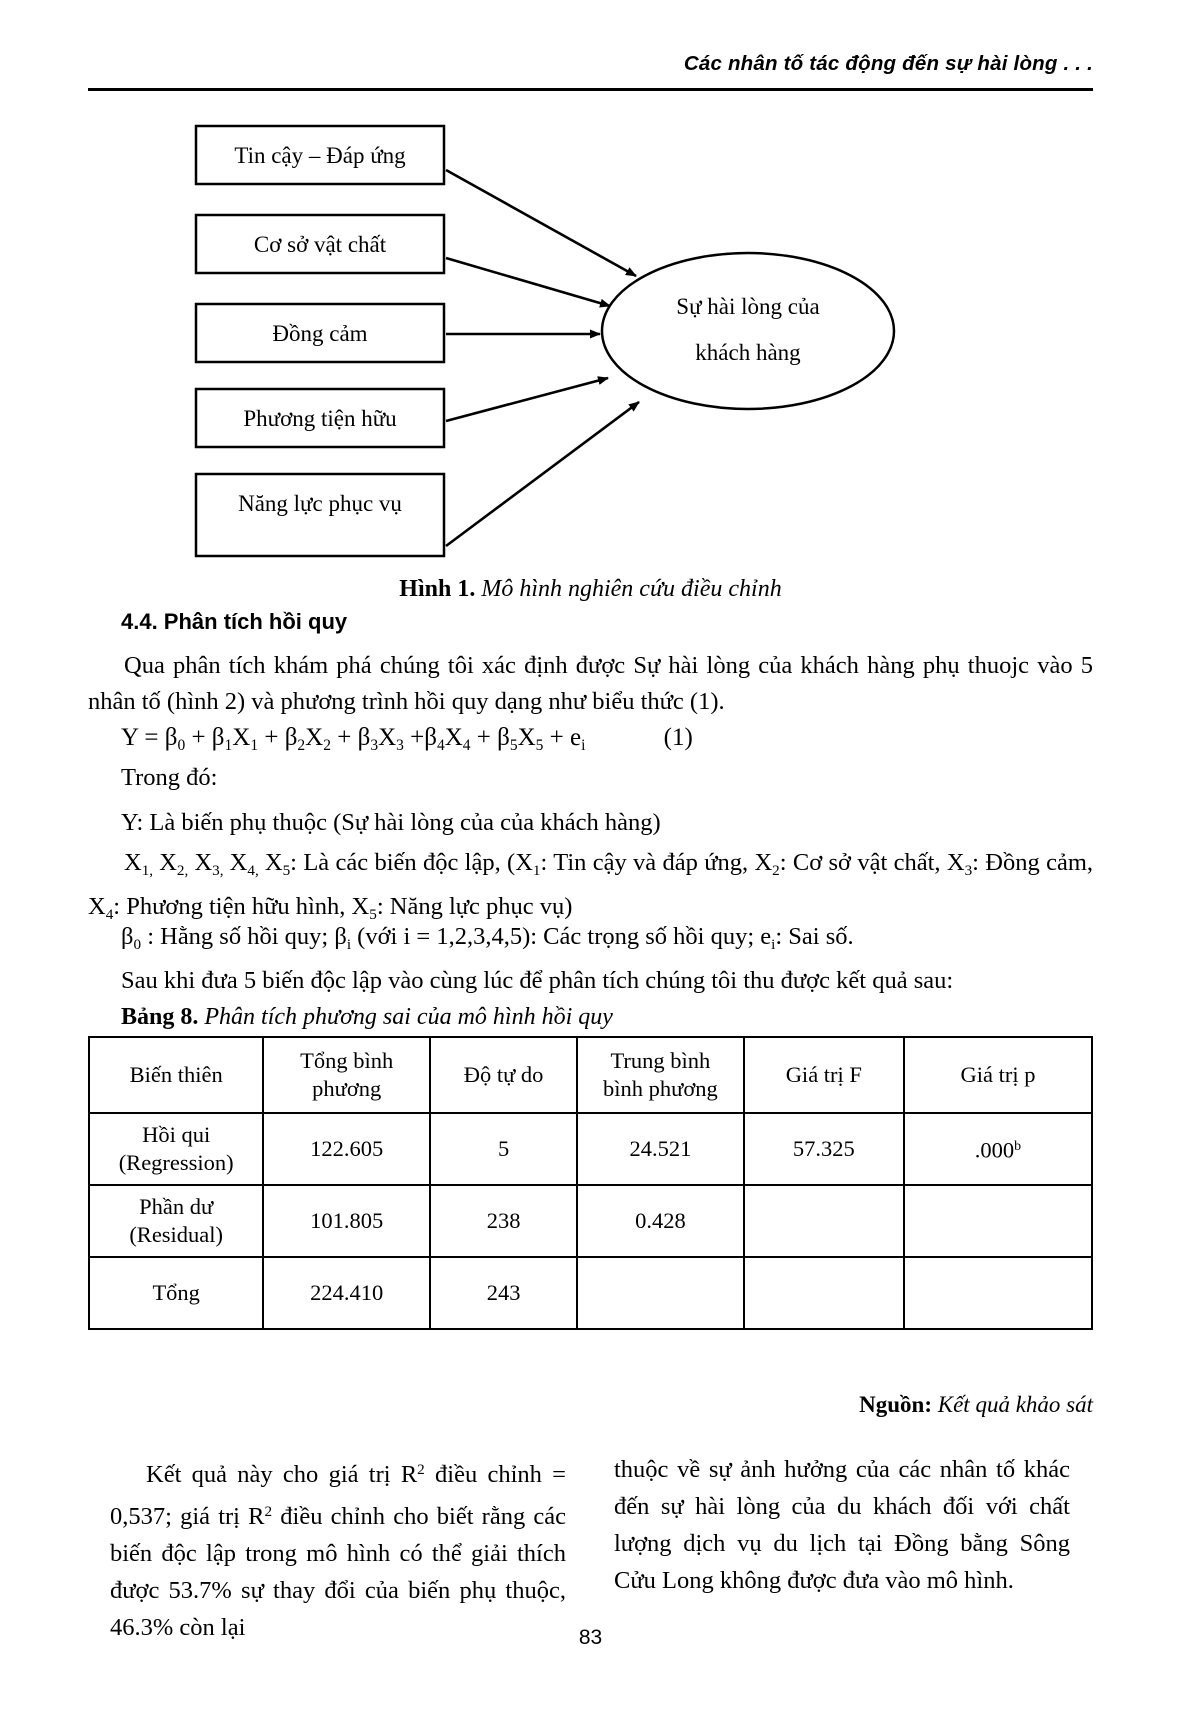 Image resolution: width=1181 pixels, height=1712 pixels. What do you see at coordinates (320, 503) in the screenshot?
I see `diagram-box-5-label: Năng lực phục vụ` at bounding box center [320, 503].